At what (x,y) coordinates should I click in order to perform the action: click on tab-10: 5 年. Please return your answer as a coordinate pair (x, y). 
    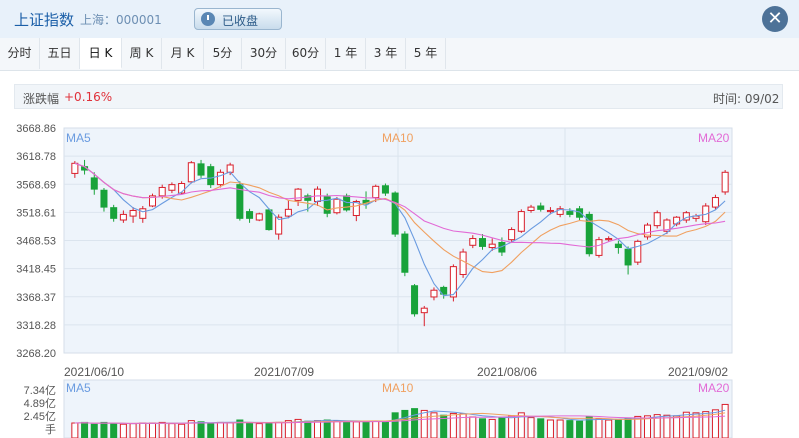
    Looking at the image, I should click on (426, 53).